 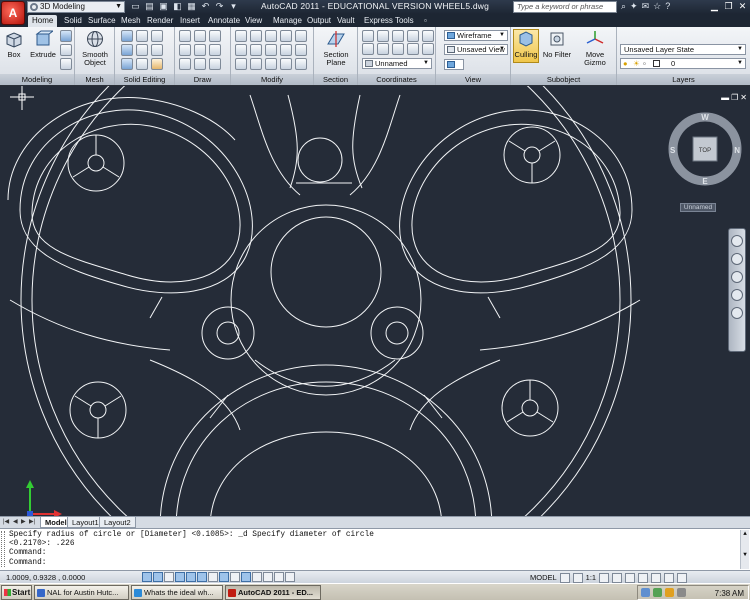 I want to click on showmotion-icon, so click(x=737, y=313).